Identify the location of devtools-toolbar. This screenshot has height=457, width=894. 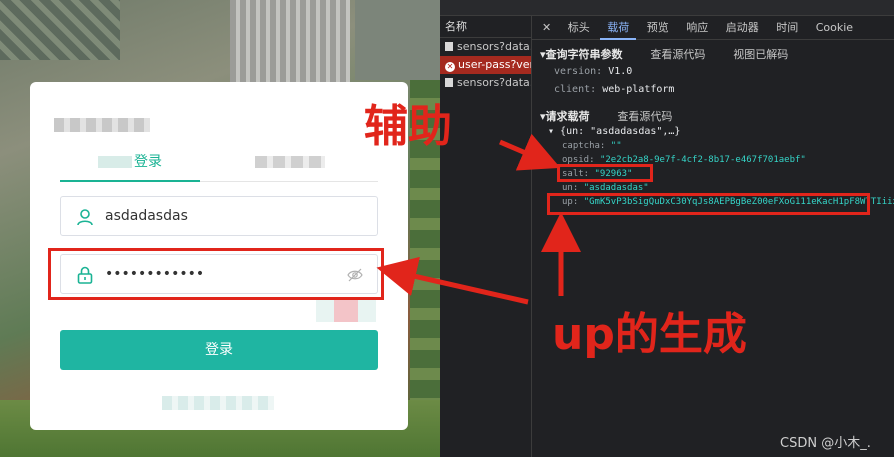
(667, 8).